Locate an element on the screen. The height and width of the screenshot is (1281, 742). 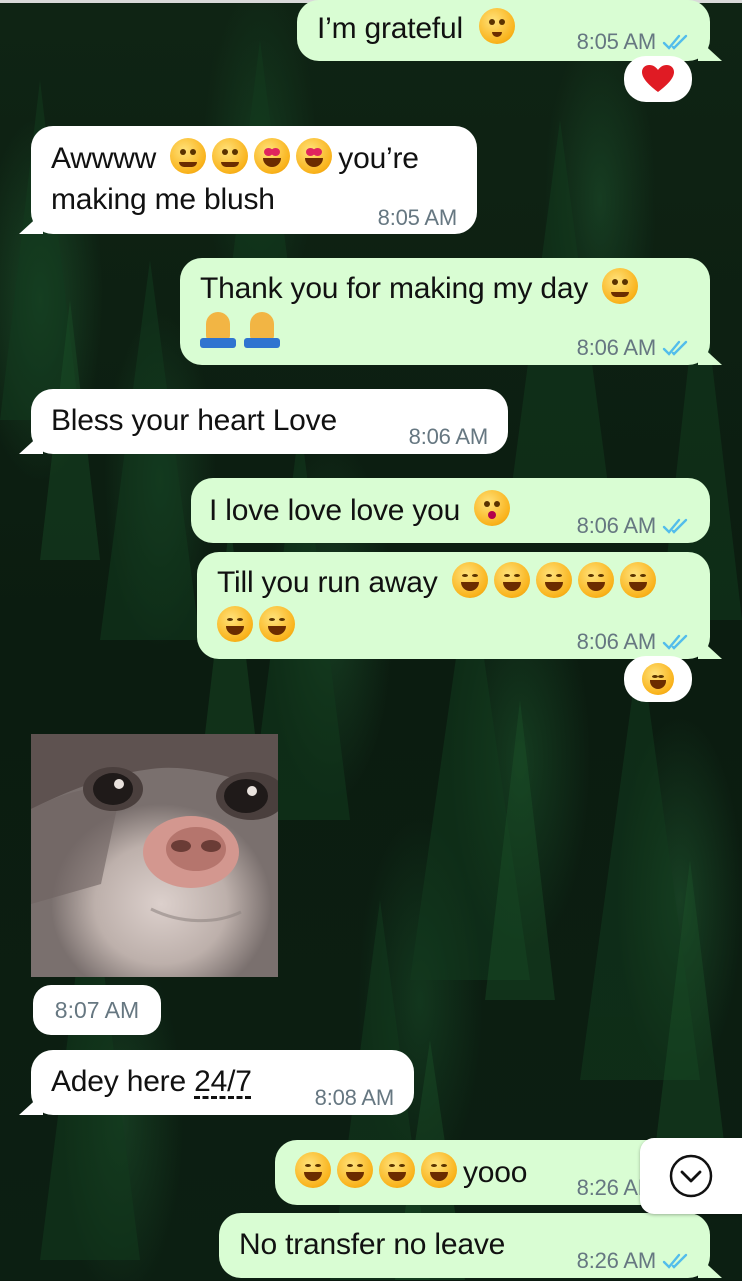
chevron-down-icon is located at coordinates (691, 1176).